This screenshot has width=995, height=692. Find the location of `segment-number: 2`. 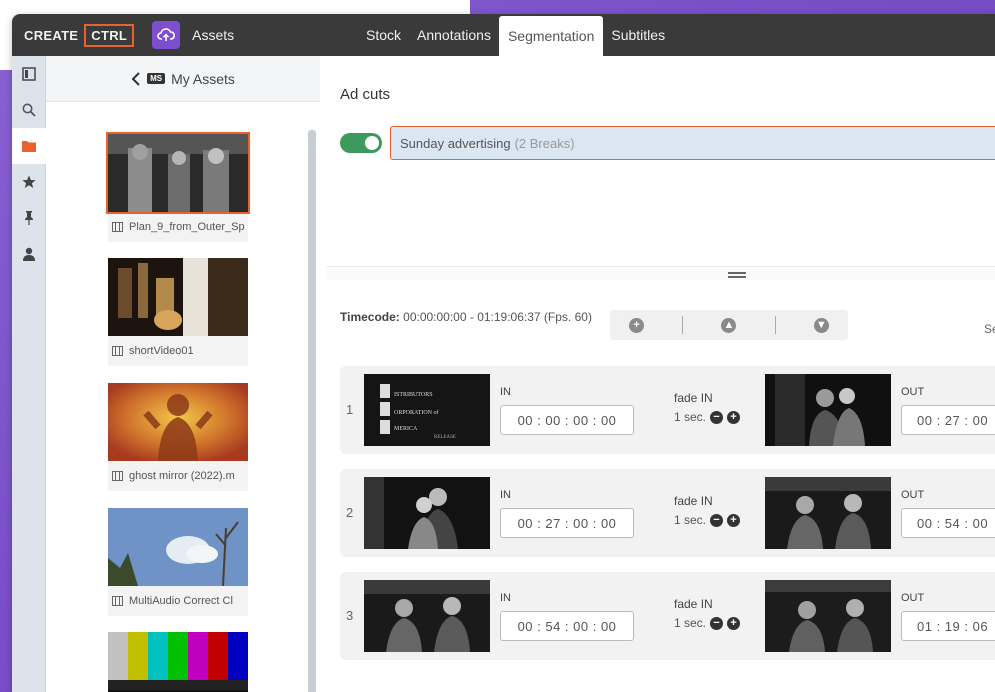

segment-number: 2 is located at coordinates (350, 512).